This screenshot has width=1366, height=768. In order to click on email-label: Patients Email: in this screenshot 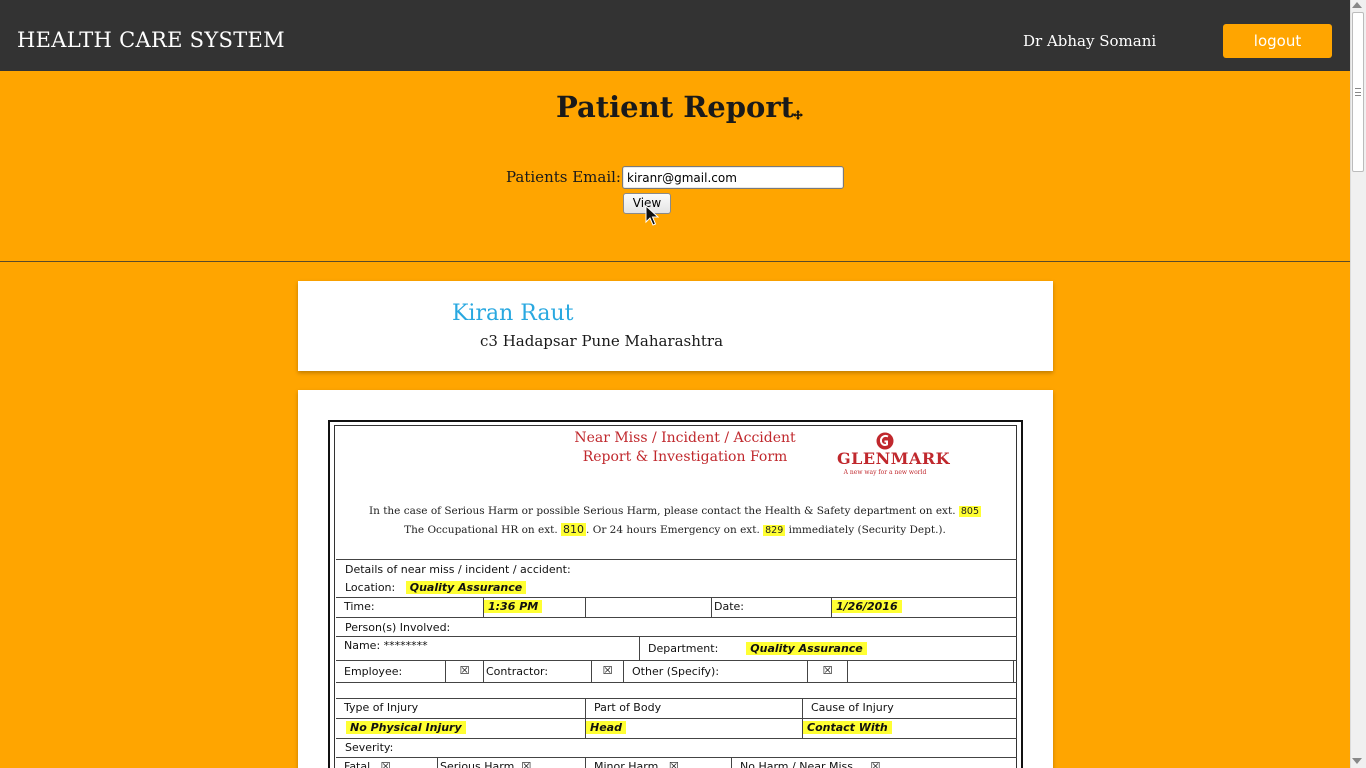, I will do `click(563, 177)`.